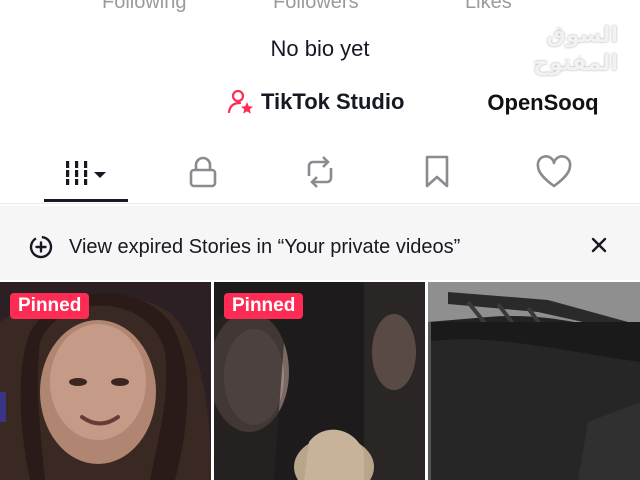  I want to click on tab-reposts, so click(320, 172).